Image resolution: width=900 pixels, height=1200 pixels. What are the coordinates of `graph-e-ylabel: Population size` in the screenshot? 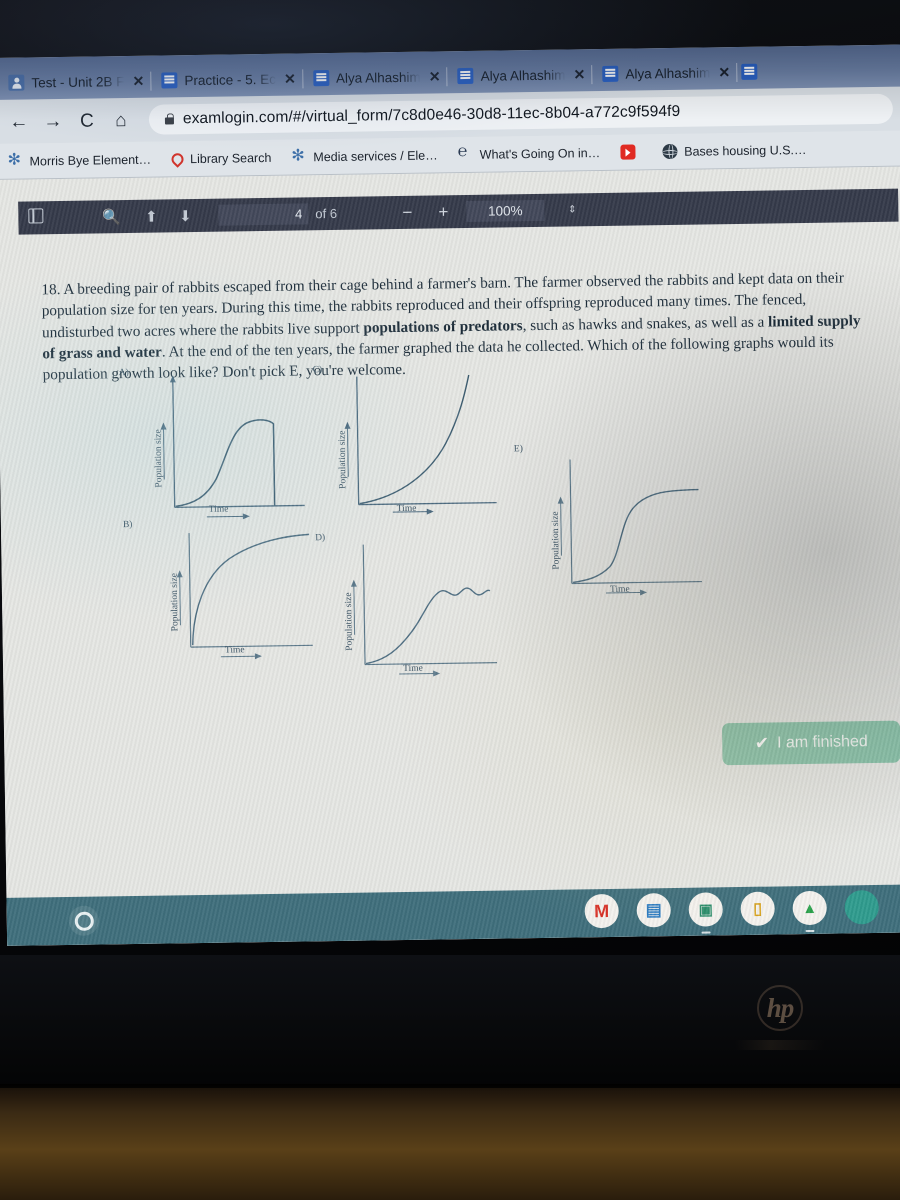 It's located at (556, 540).